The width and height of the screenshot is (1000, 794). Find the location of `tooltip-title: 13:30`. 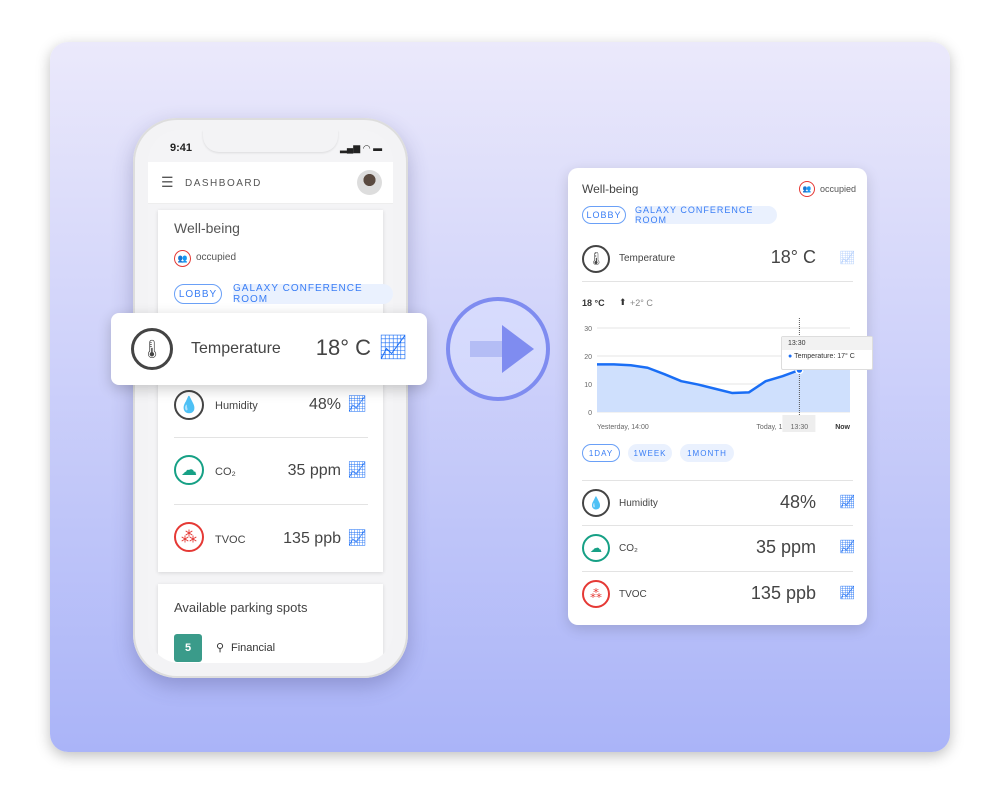

tooltip-title: 13:30 is located at coordinates (827, 343).